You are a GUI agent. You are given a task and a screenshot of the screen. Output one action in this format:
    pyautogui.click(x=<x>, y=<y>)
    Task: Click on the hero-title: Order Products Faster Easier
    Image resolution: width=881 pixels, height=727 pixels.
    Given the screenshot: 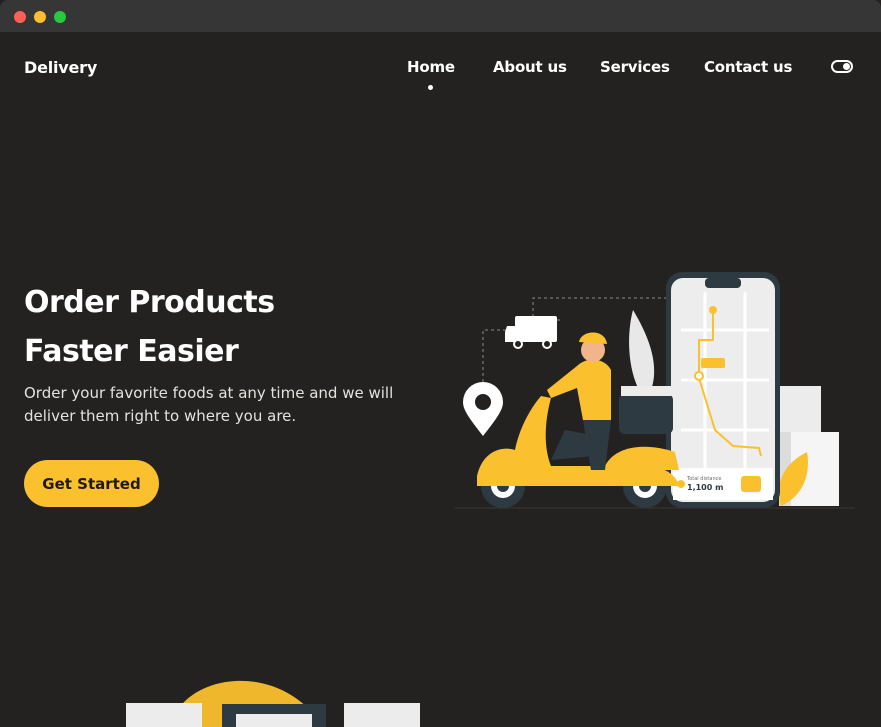 What is the action you would take?
    pyautogui.click(x=149, y=327)
    